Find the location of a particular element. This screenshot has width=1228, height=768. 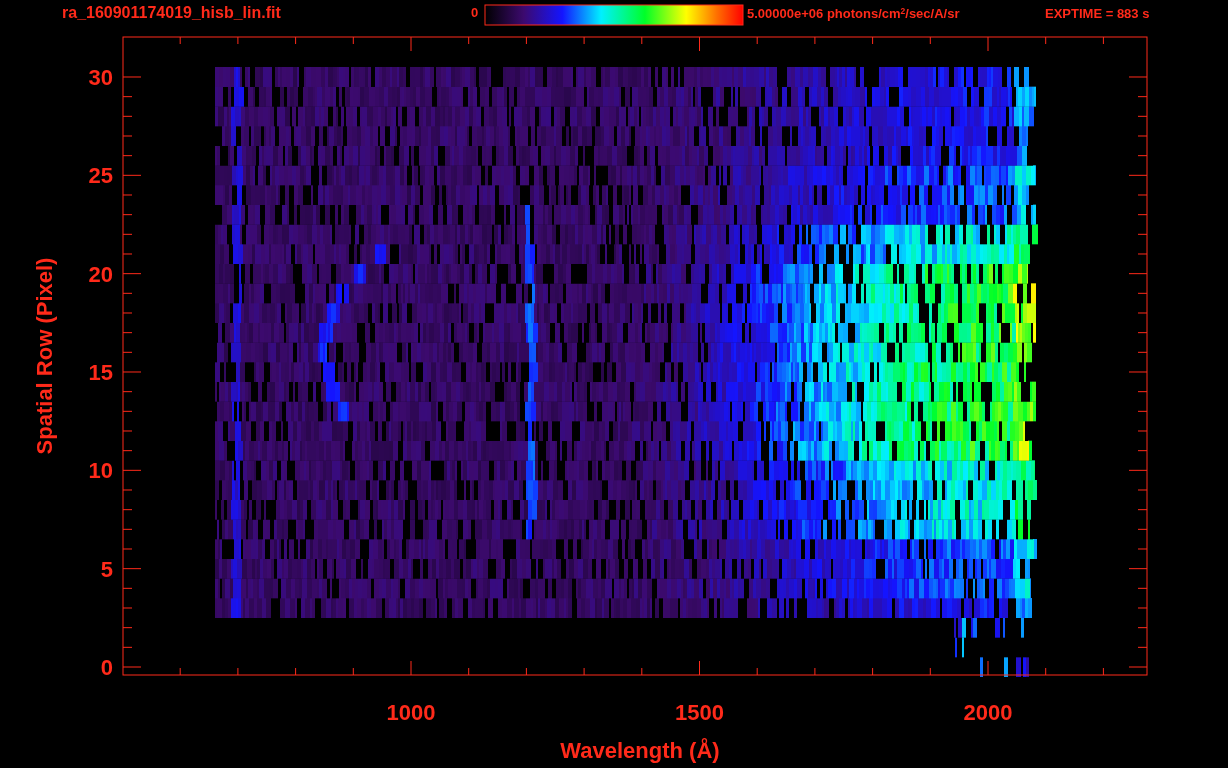

x-tick-label: 1000 is located at coordinates (411, 712).